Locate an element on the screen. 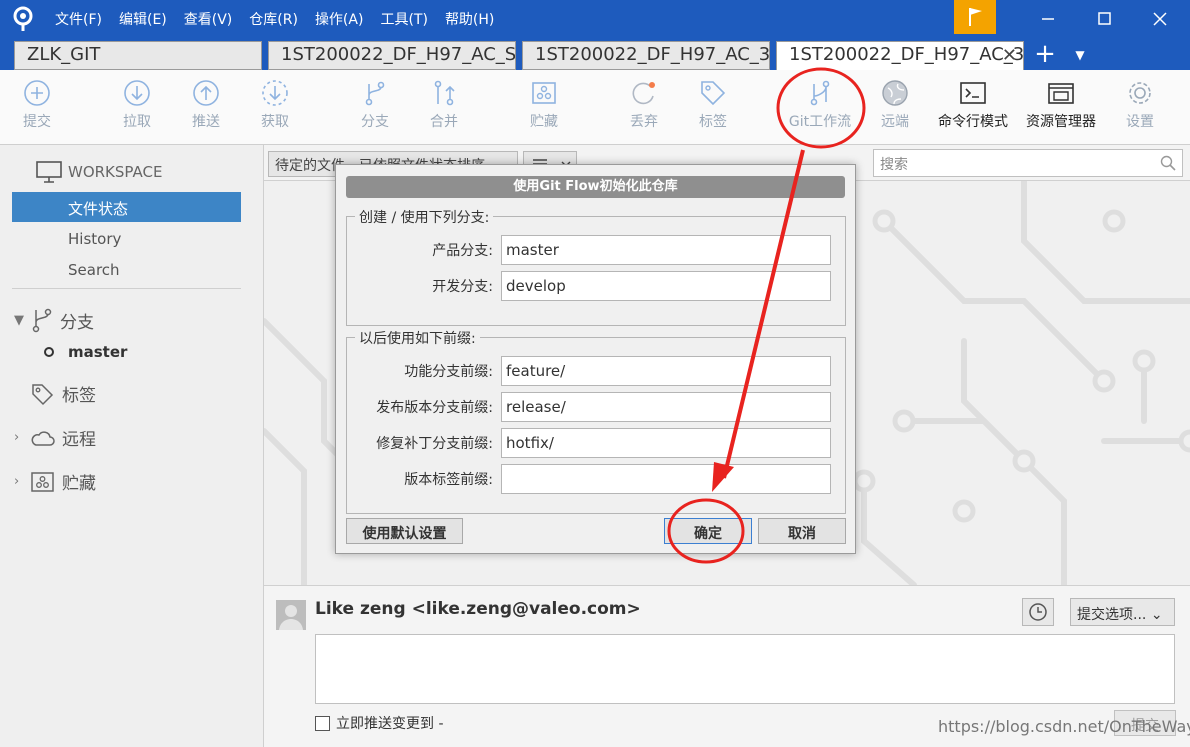 The image size is (1190, 747). use-defaults-button: 使用默认设置 is located at coordinates (404, 531).